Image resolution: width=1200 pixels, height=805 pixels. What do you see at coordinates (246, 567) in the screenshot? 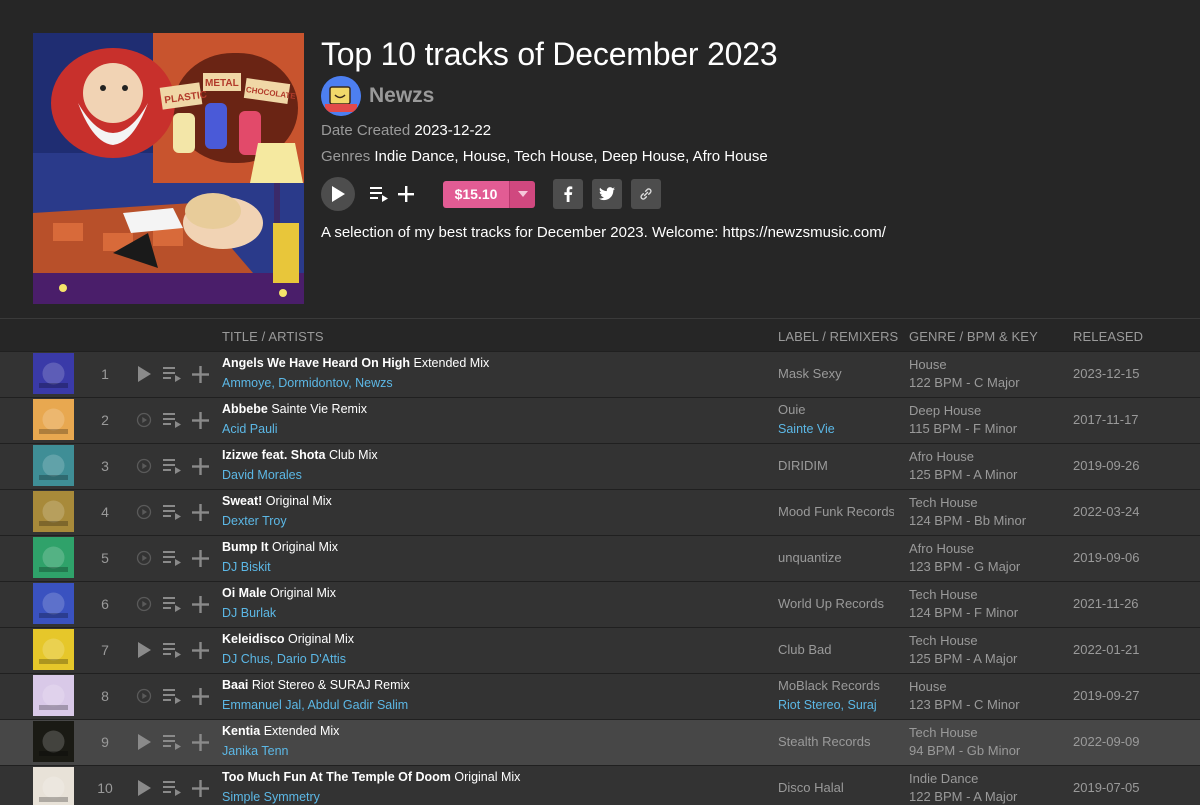
I see `track-artists: DJ Biskit` at bounding box center [246, 567].